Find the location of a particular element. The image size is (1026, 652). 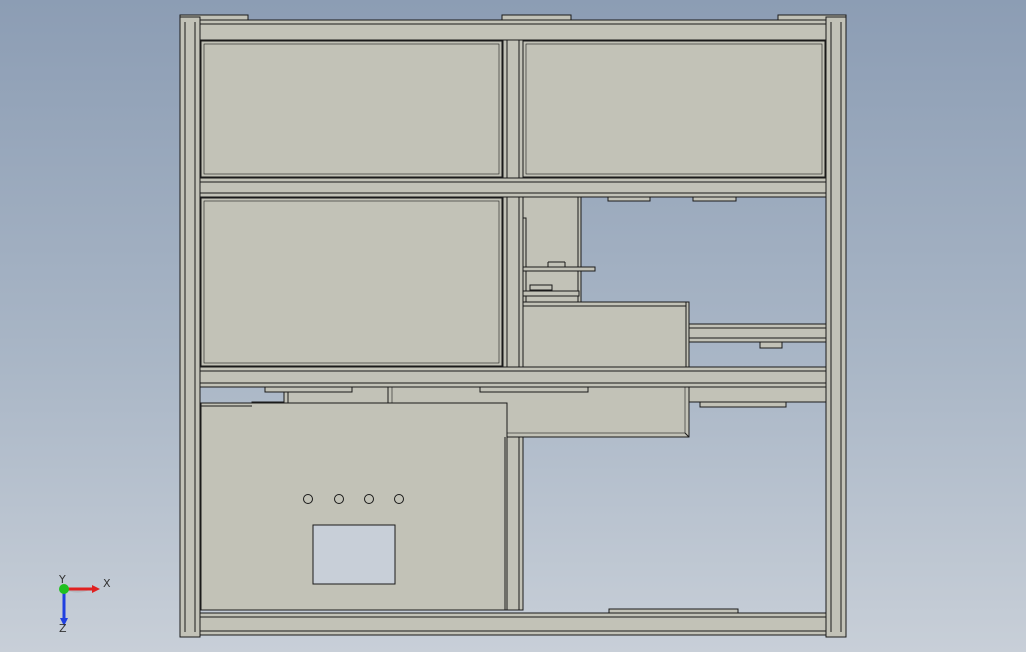

panel-middle-left is located at coordinates (351, 282).